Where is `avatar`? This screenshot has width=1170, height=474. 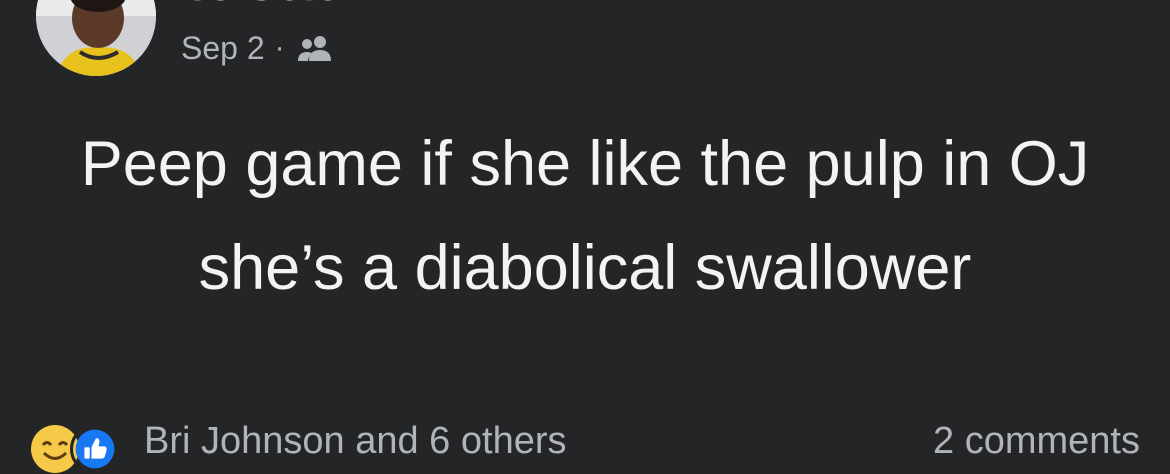
avatar is located at coordinates (96, 38).